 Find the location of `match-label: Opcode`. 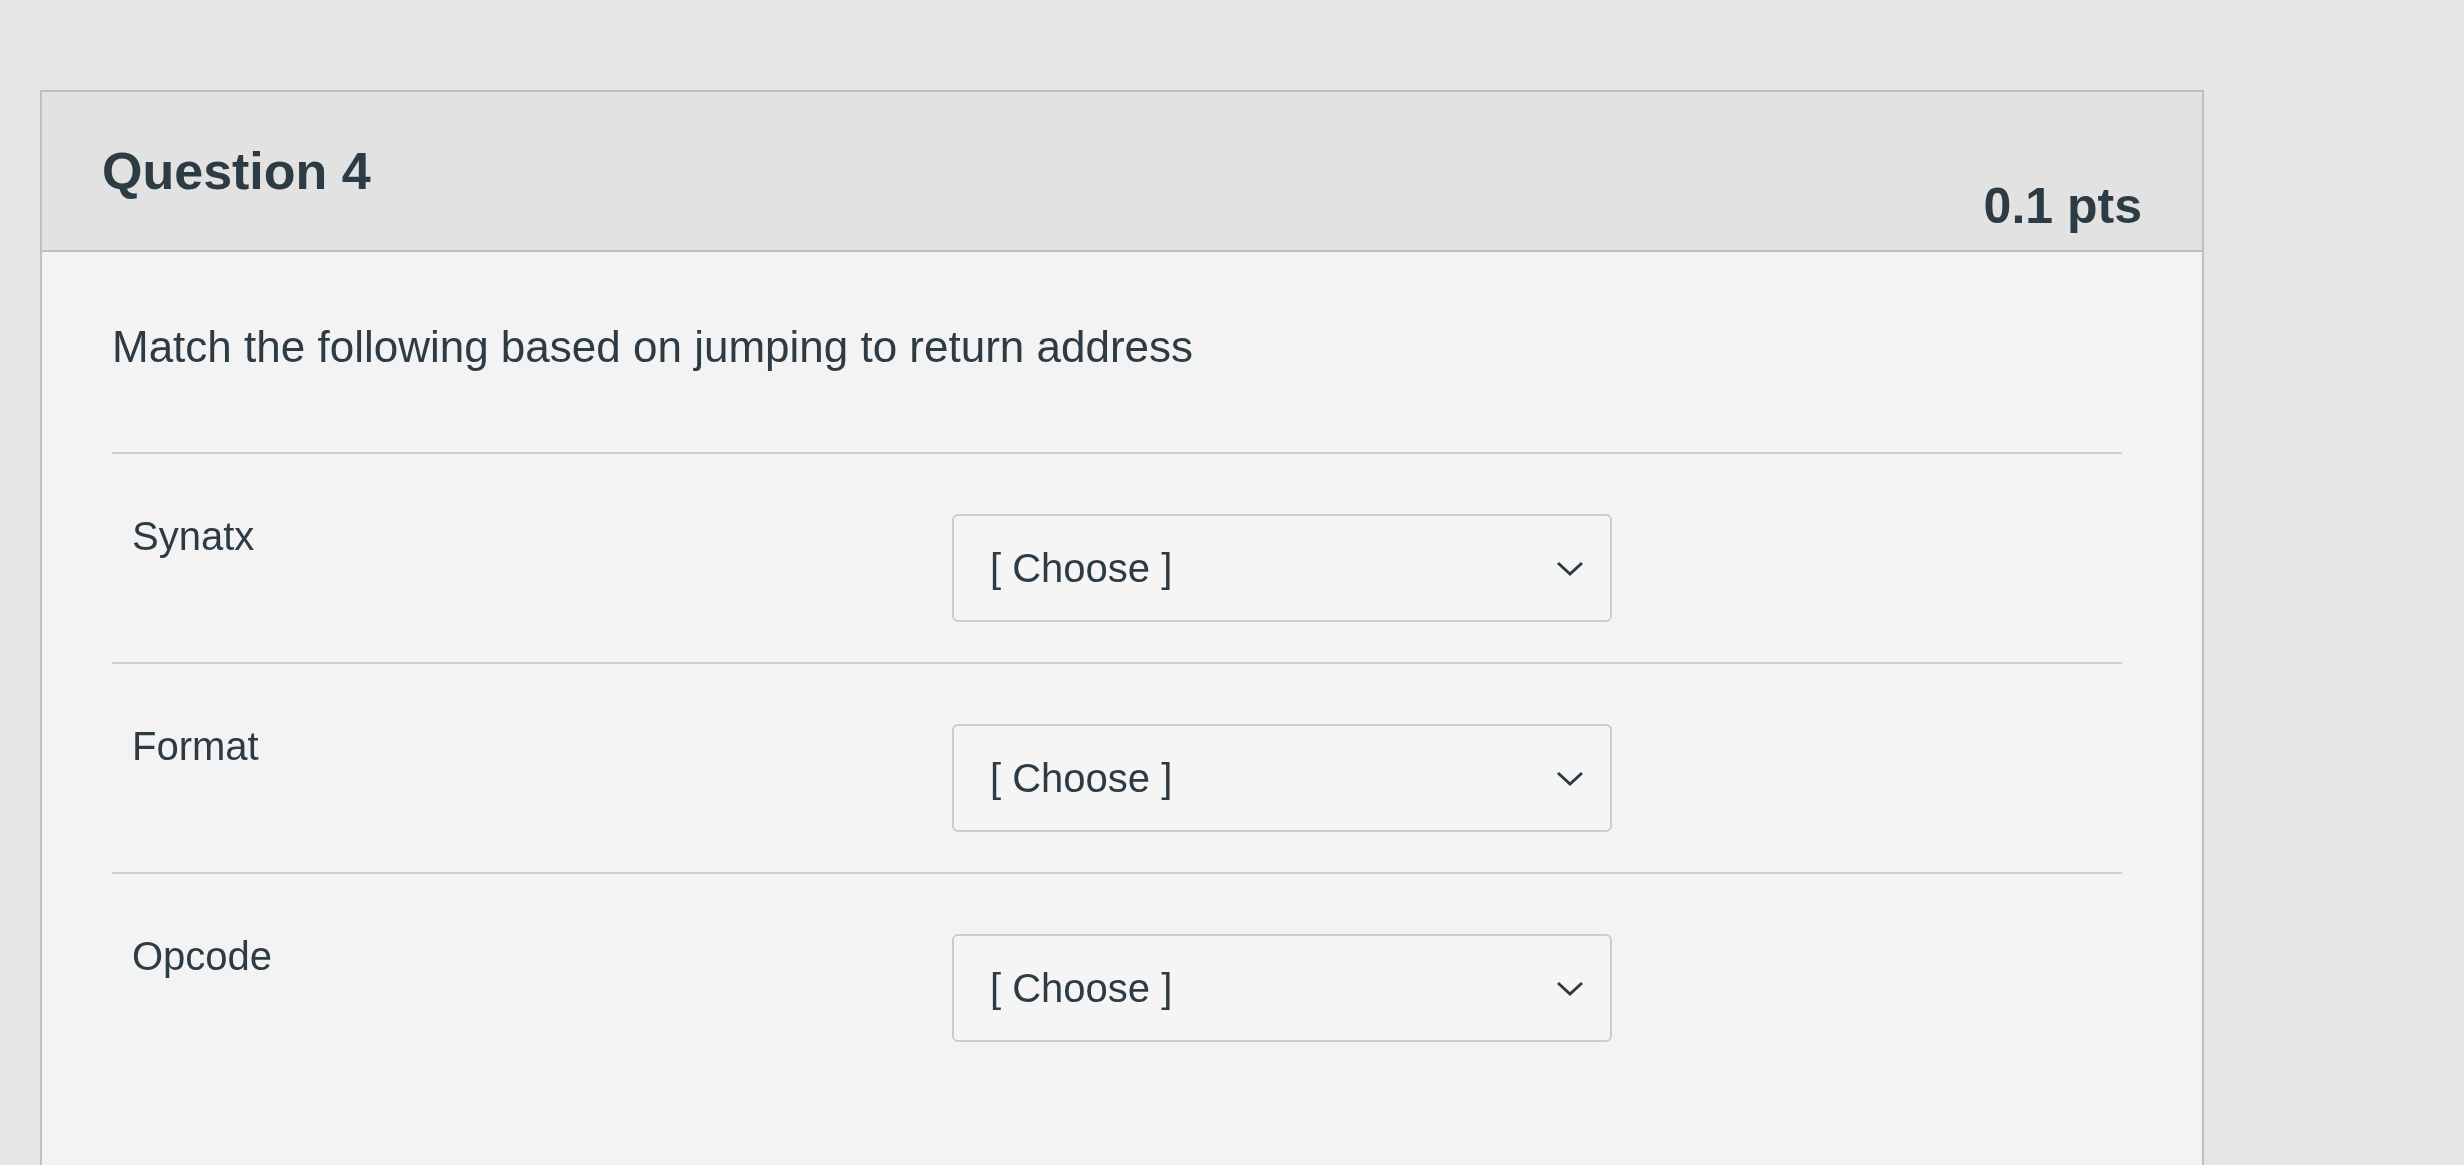

match-label: Opcode is located at coordinates (203, 956).